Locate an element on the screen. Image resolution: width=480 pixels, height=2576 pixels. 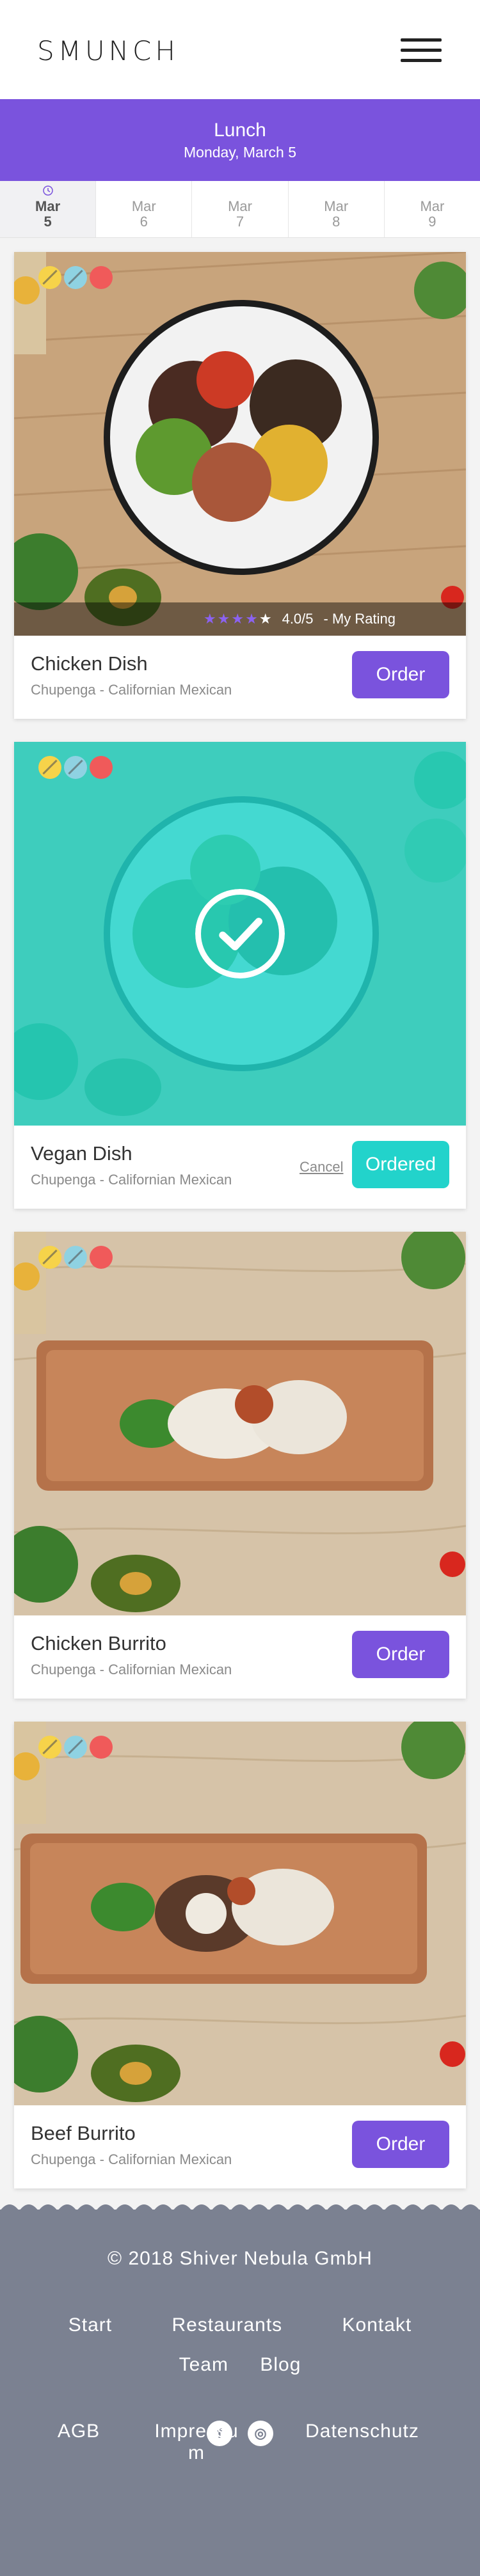
dish-name: Chicken Dish is located at coordinates (89, 663).